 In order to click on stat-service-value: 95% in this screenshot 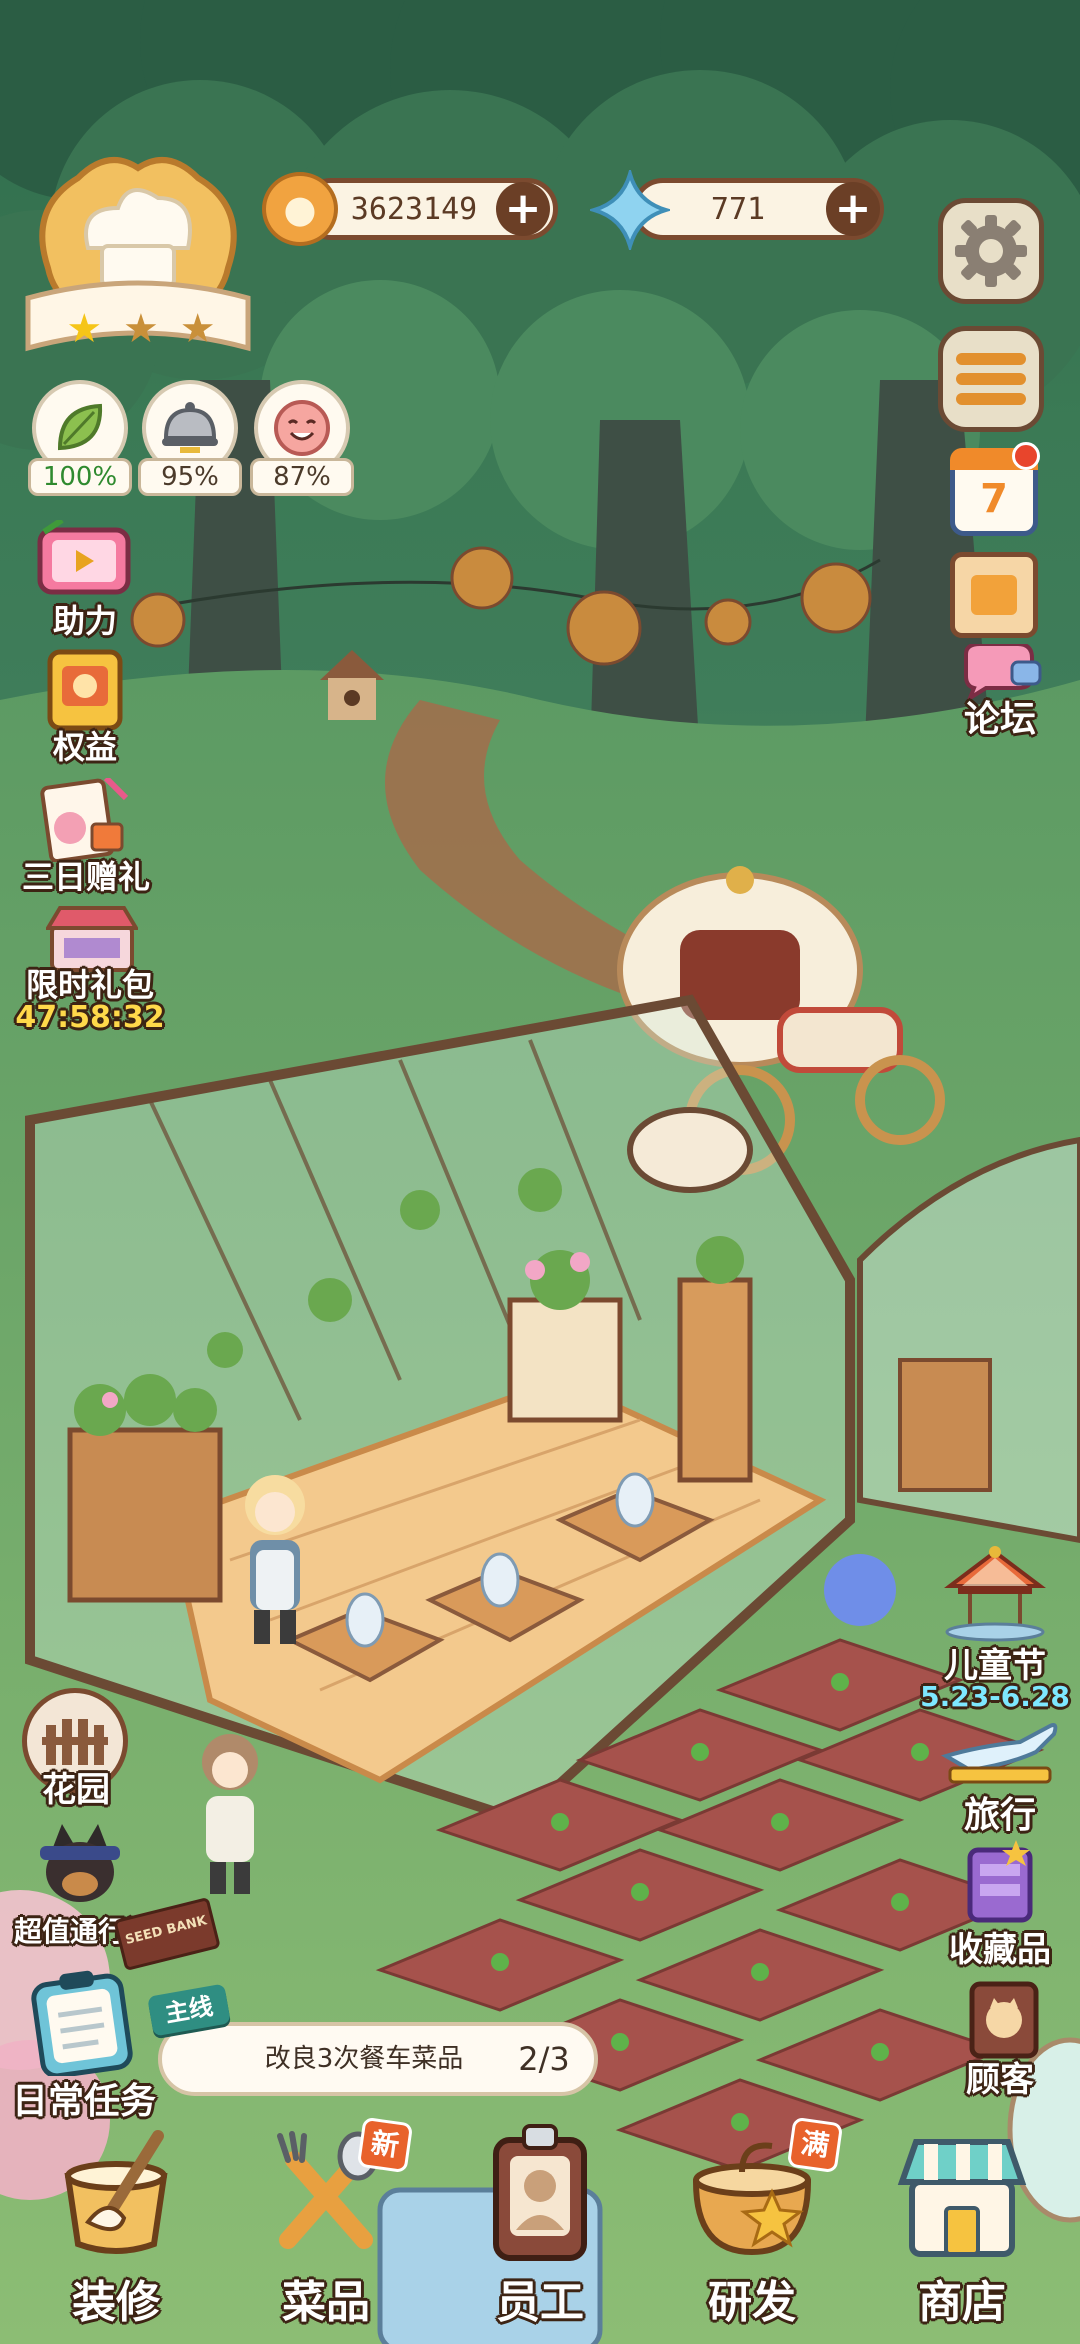, I will do `click(190, 477)`.